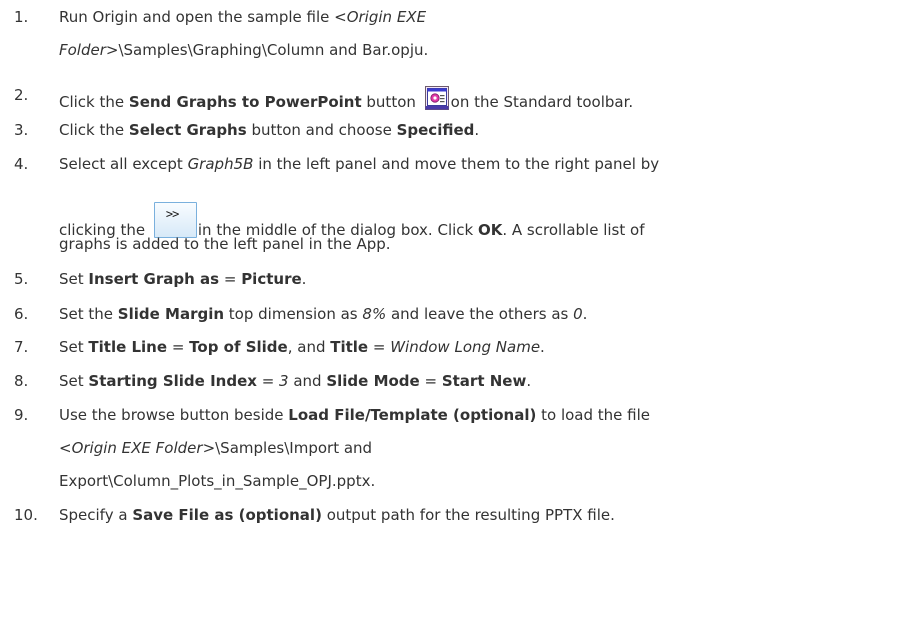 The width and height of the screenshot is (918, 629). What do you see at coordinates (21, 130) in the screenshot?
I see `step-number: 3.` at bounding box center [21, 130].